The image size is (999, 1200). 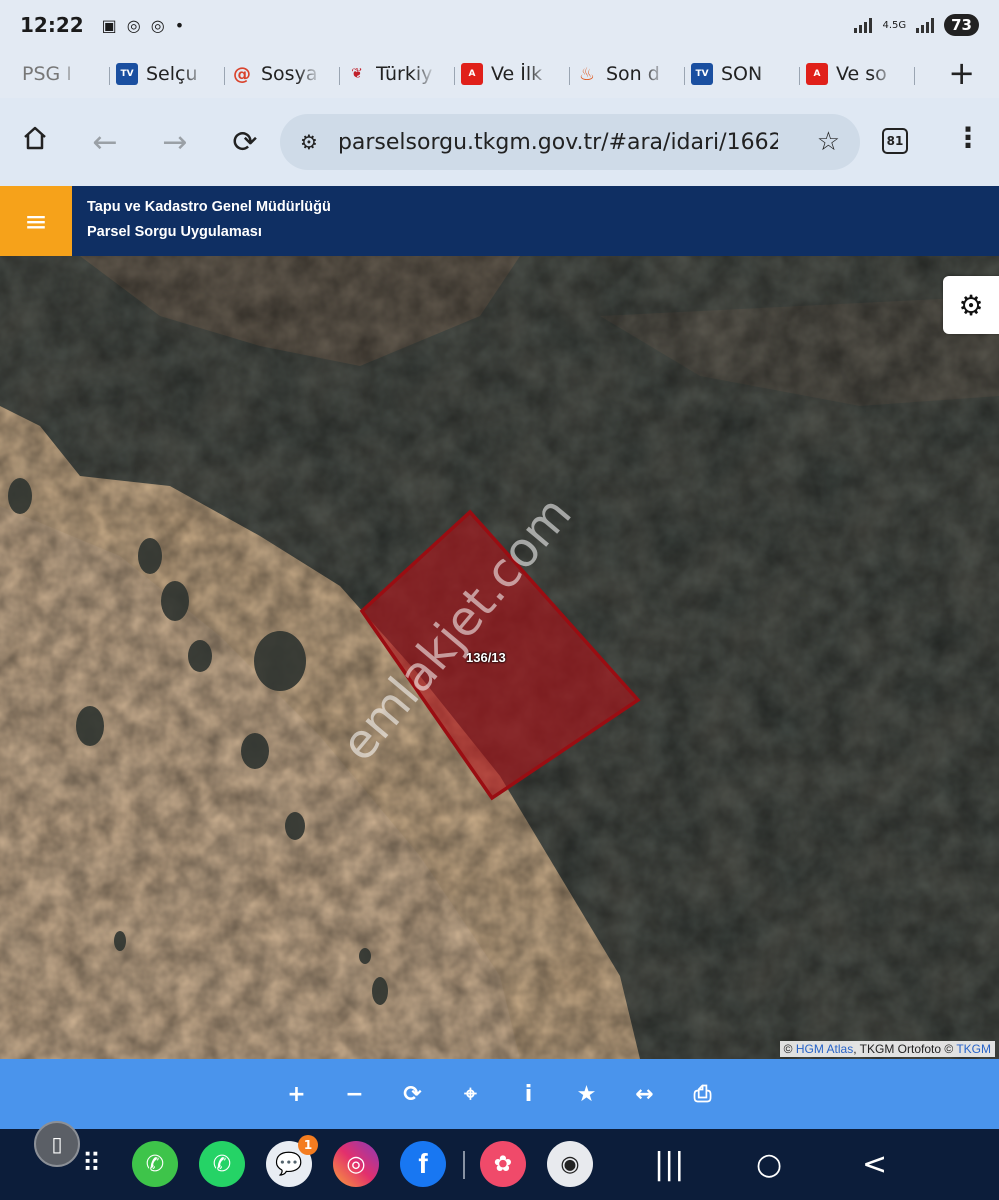 What do you see at coordinates (471, 1094) in the screenshot?
I see `locate-button: ⌖` at bounding box center [471, 1094].